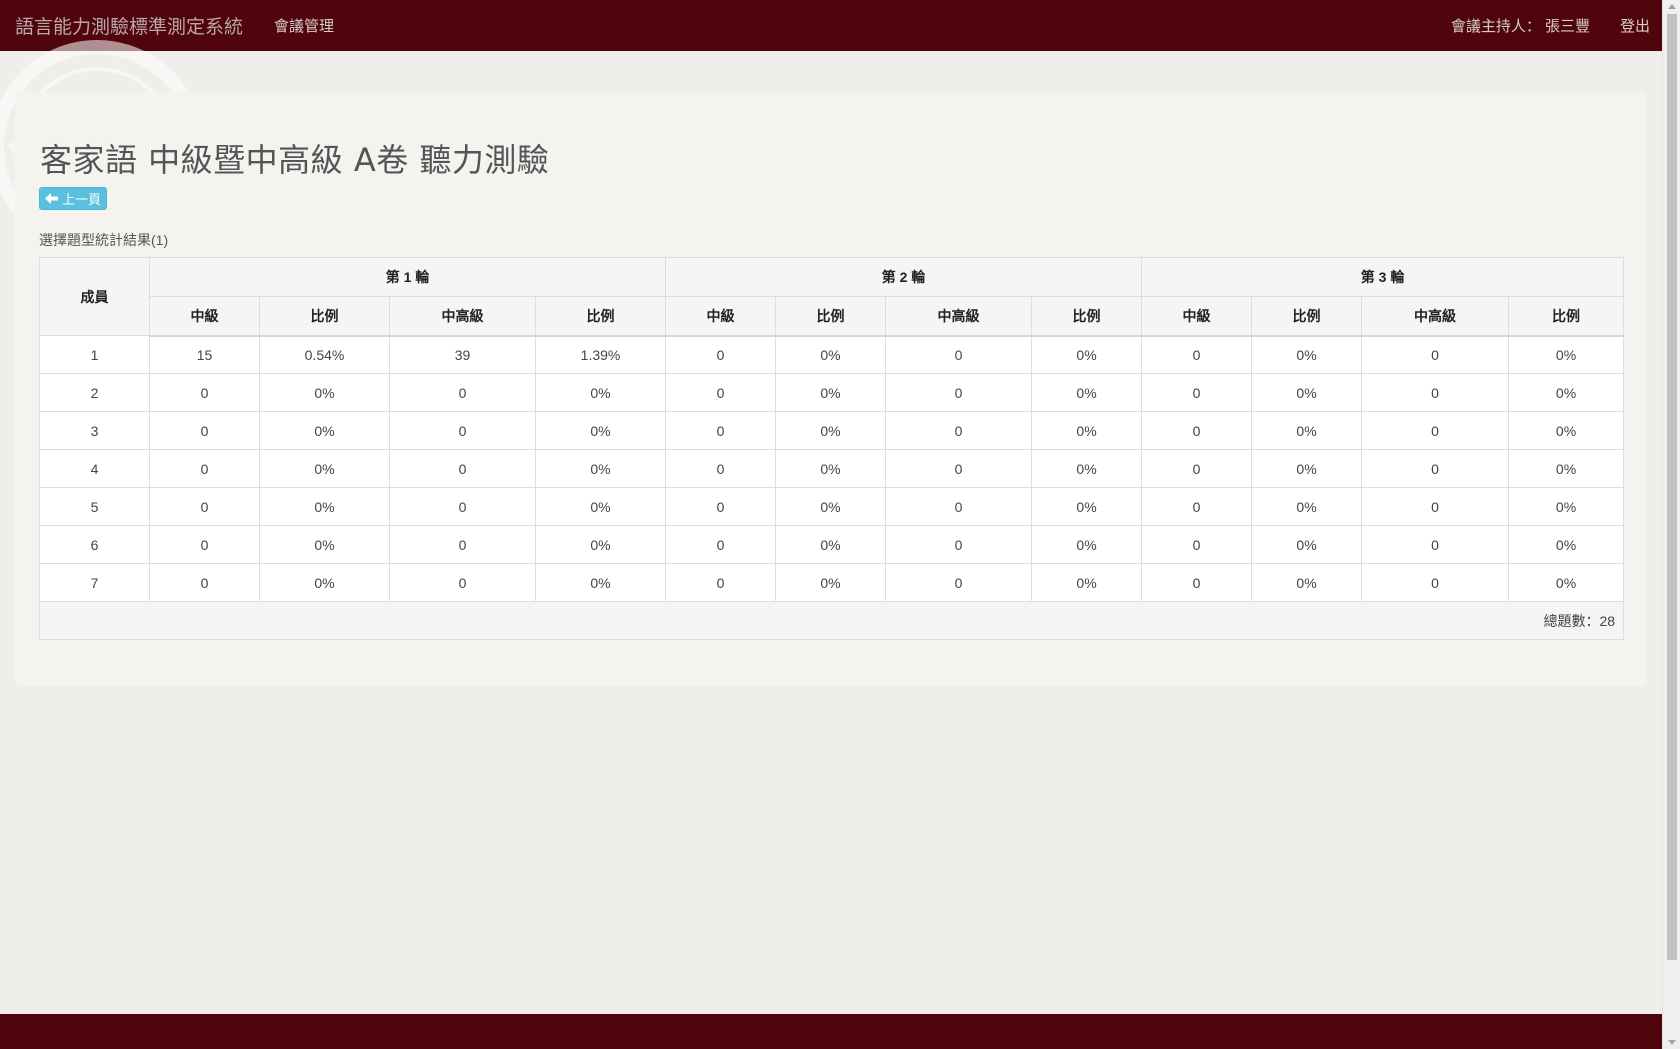  I want to click on top-navbar: 語言能力測驗標準測定系統 會議管理 會議主持人： 張三豐 登出, so click(831, 25).